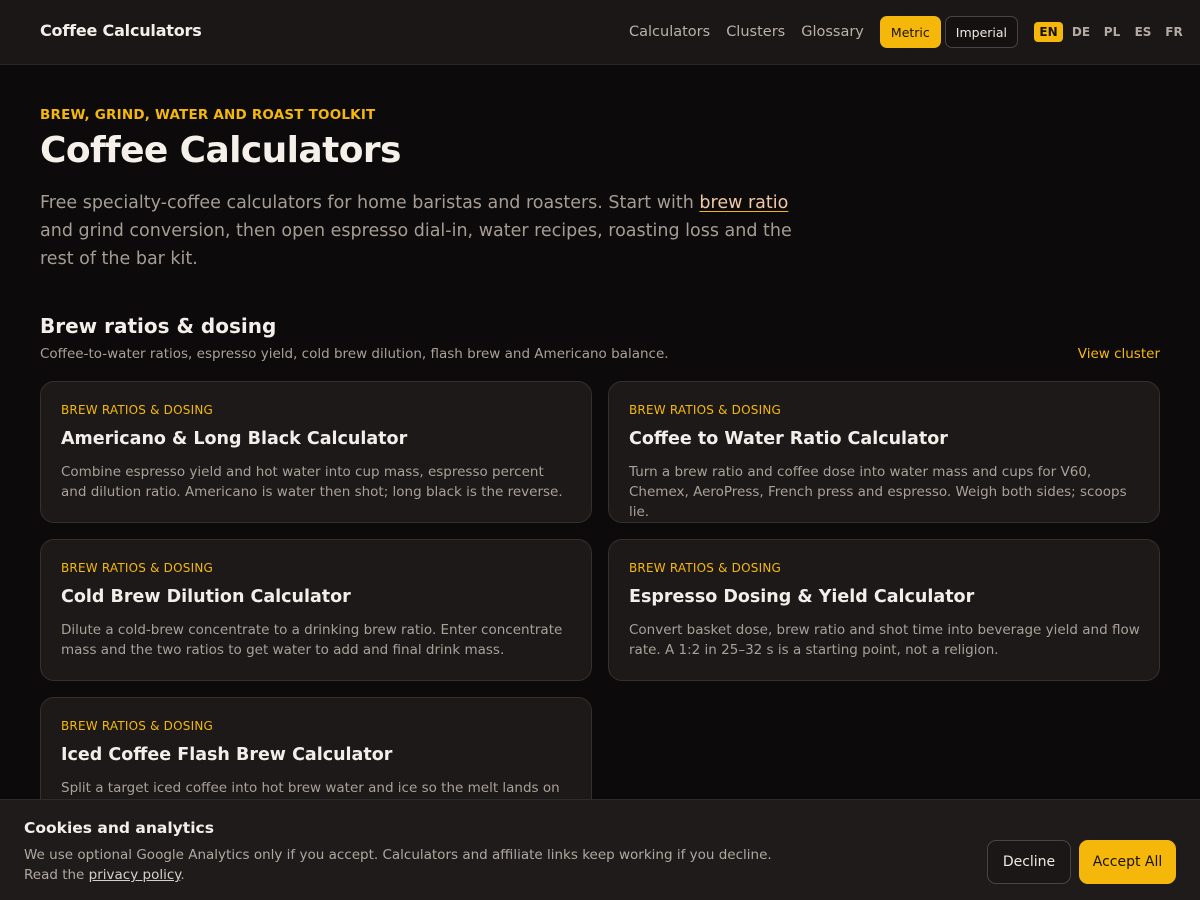  What do you see at coordinates (158, 326) in the screenshot?
I see `section-title: Brew ratios & dosing` at bounding box center [158, 326].